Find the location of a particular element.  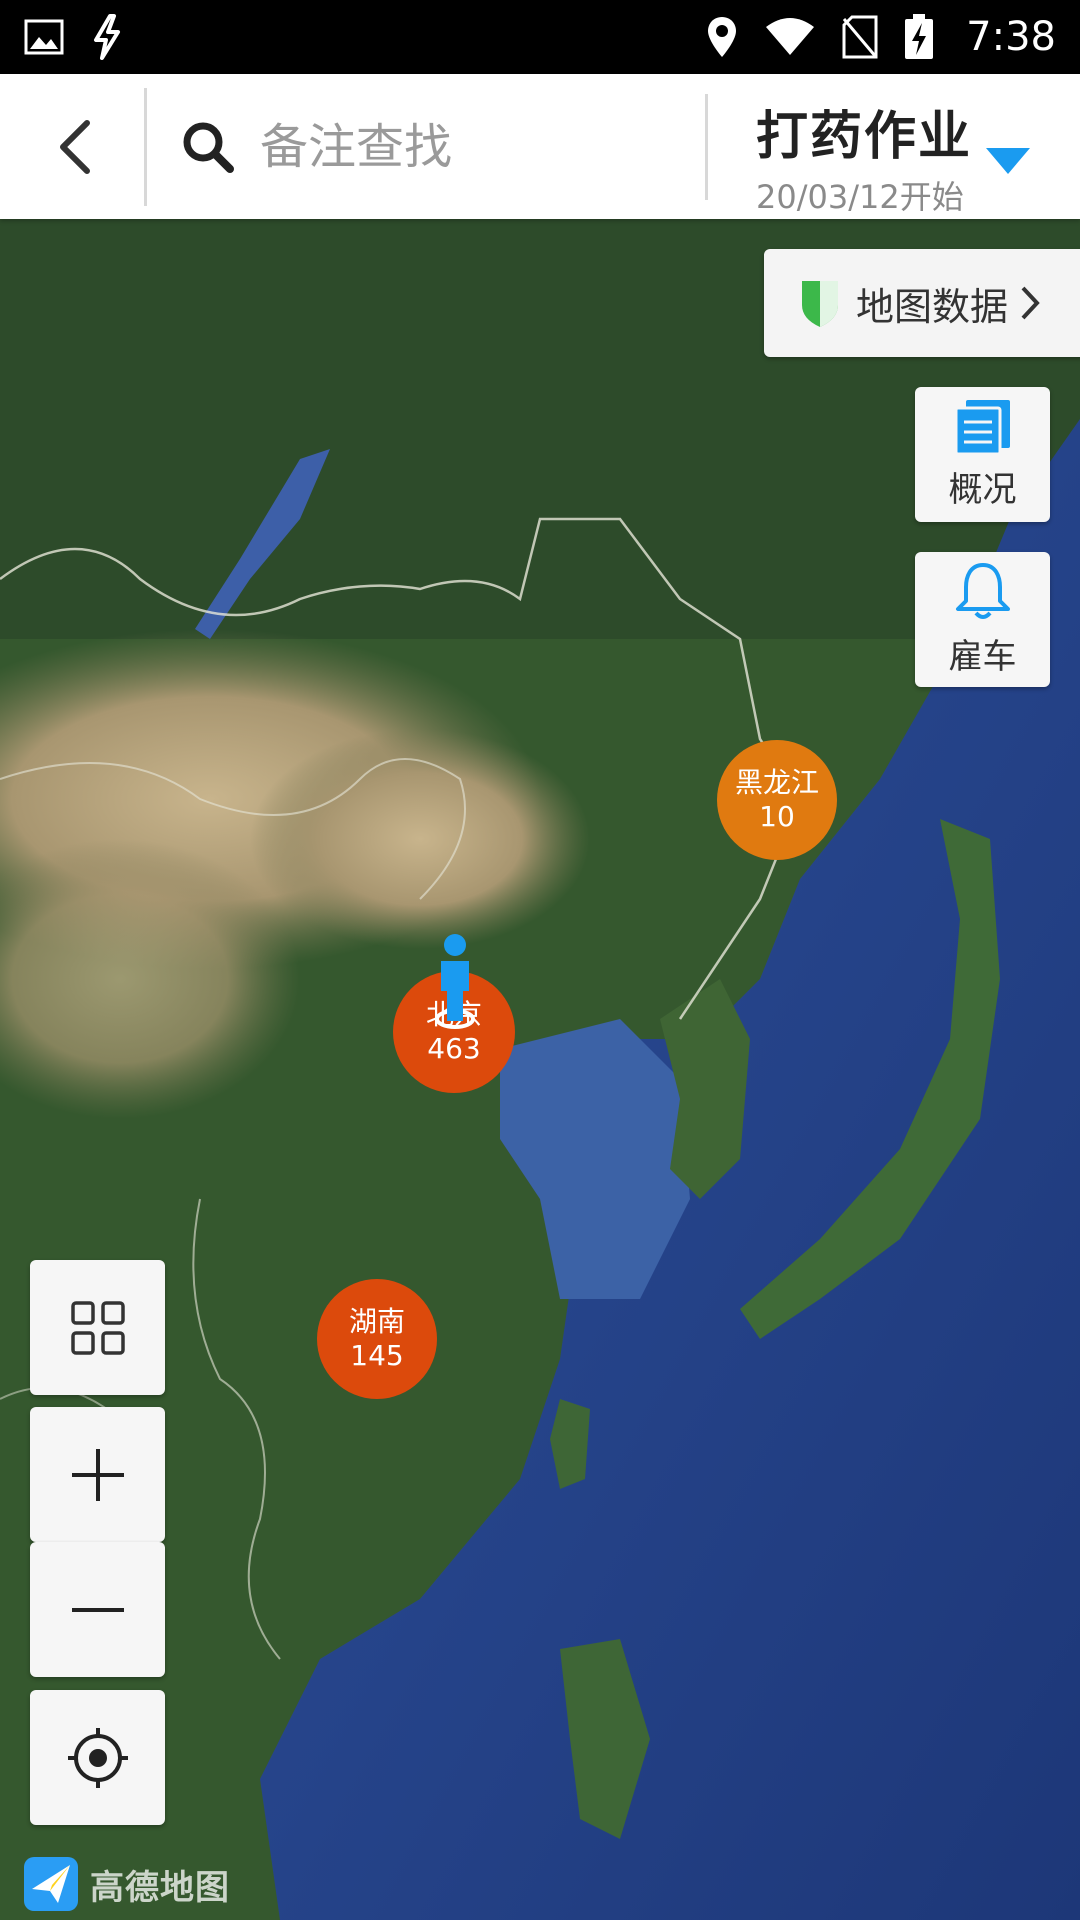

bell-icon is located at coordinates (982, 591).